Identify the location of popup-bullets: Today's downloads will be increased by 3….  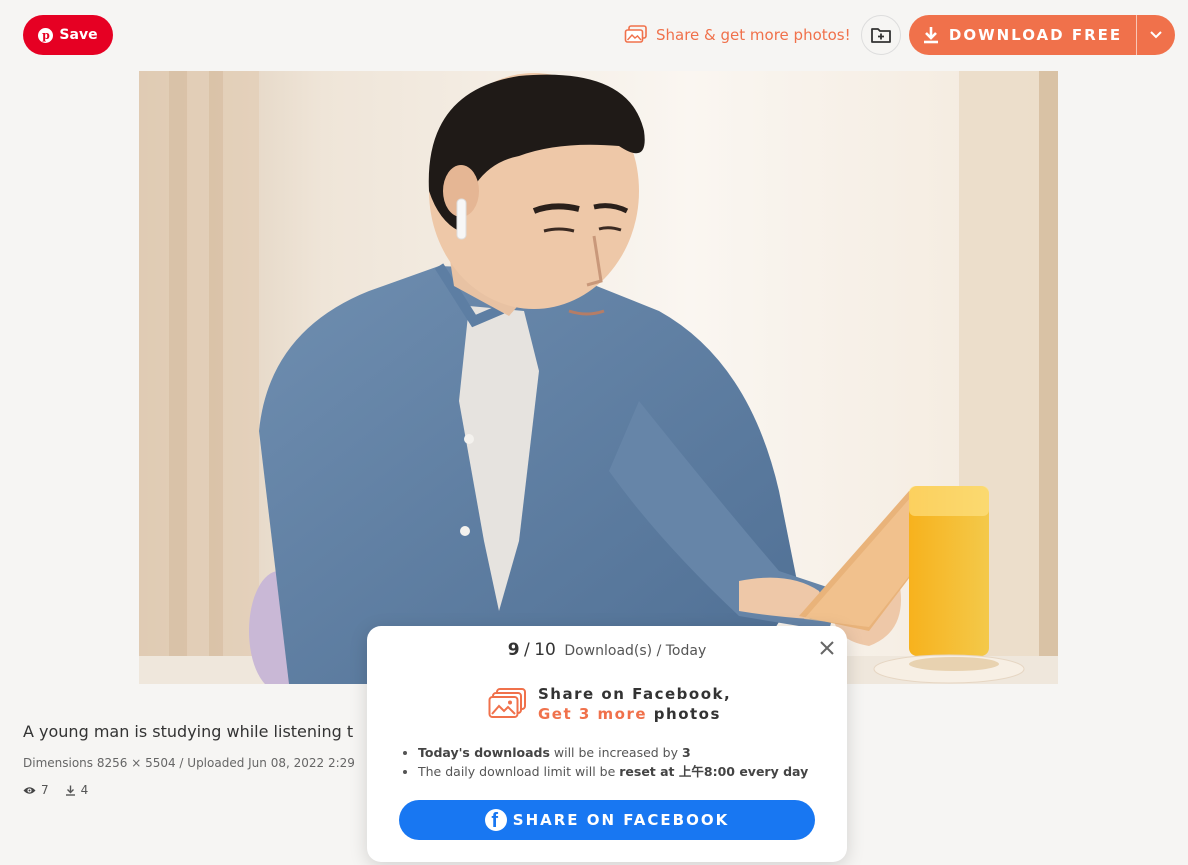
(604, 762).